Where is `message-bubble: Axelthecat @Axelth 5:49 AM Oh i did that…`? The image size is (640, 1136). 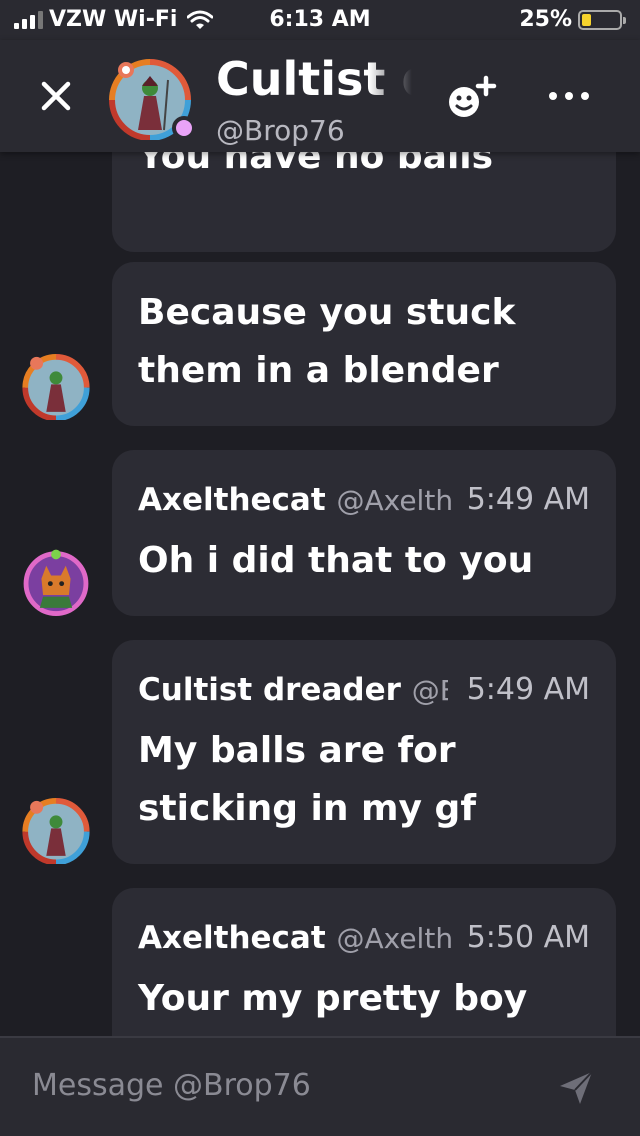
message-bubble: Axelthecat @Axelth 5:49 AM Oh i did that… is located at coordinates (364, 533).